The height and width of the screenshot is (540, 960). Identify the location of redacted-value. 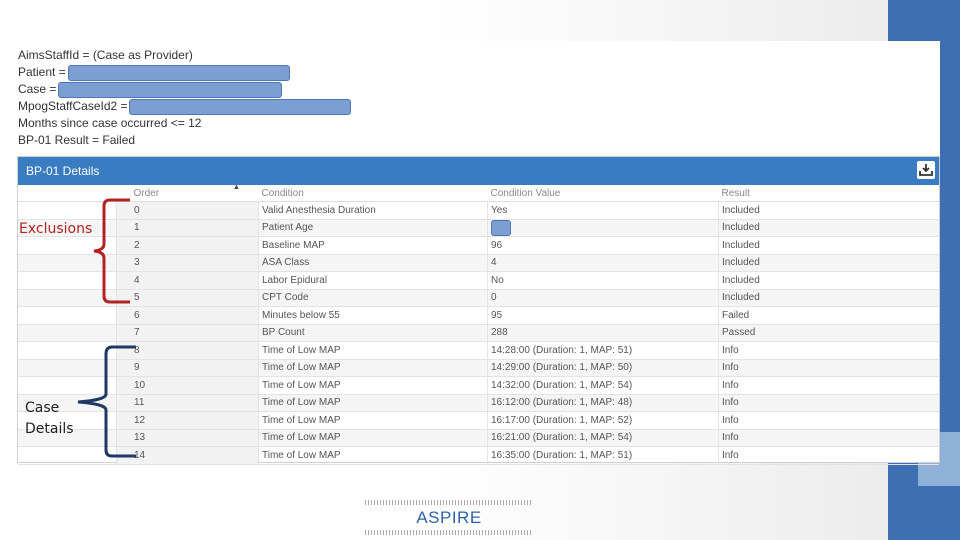
(501, 227).